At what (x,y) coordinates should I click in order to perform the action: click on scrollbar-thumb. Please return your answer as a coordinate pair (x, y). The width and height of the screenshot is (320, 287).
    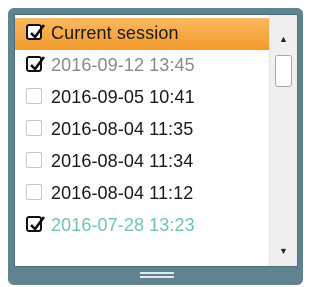
    Looking at the image, I should click on (283, 71).